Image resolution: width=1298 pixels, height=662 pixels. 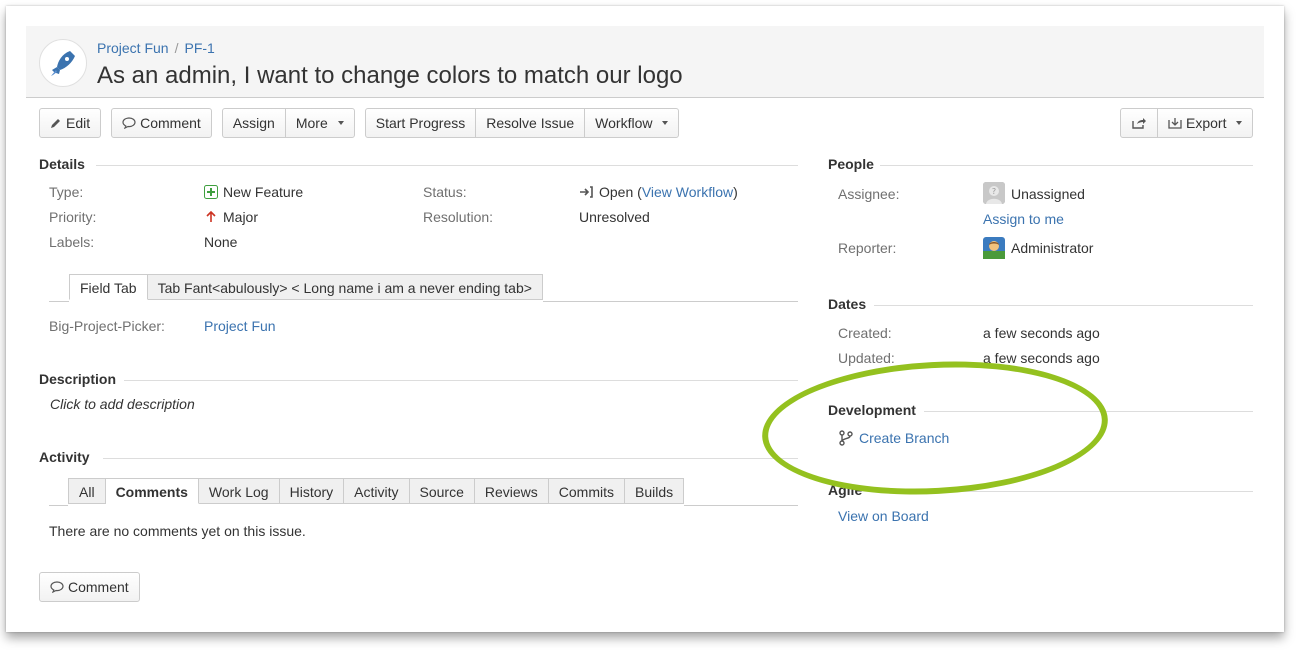 What do you see at coordinates (122, 404) in the screenshot?
I see `description-placeholder: Click to add description` at bounding box center [122, 404].